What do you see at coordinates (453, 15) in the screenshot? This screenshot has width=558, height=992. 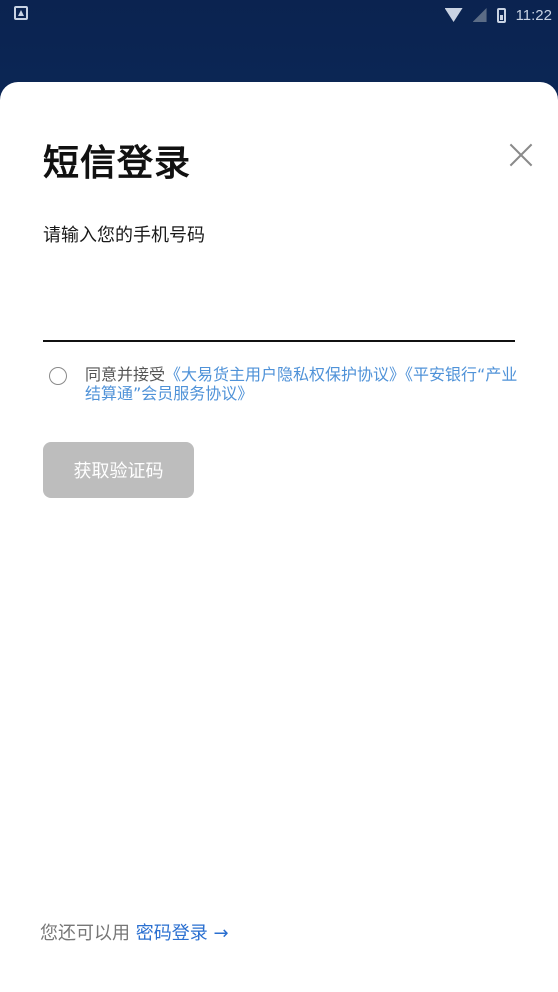 I see `wifi-icon` at bounding box center [453, 15].